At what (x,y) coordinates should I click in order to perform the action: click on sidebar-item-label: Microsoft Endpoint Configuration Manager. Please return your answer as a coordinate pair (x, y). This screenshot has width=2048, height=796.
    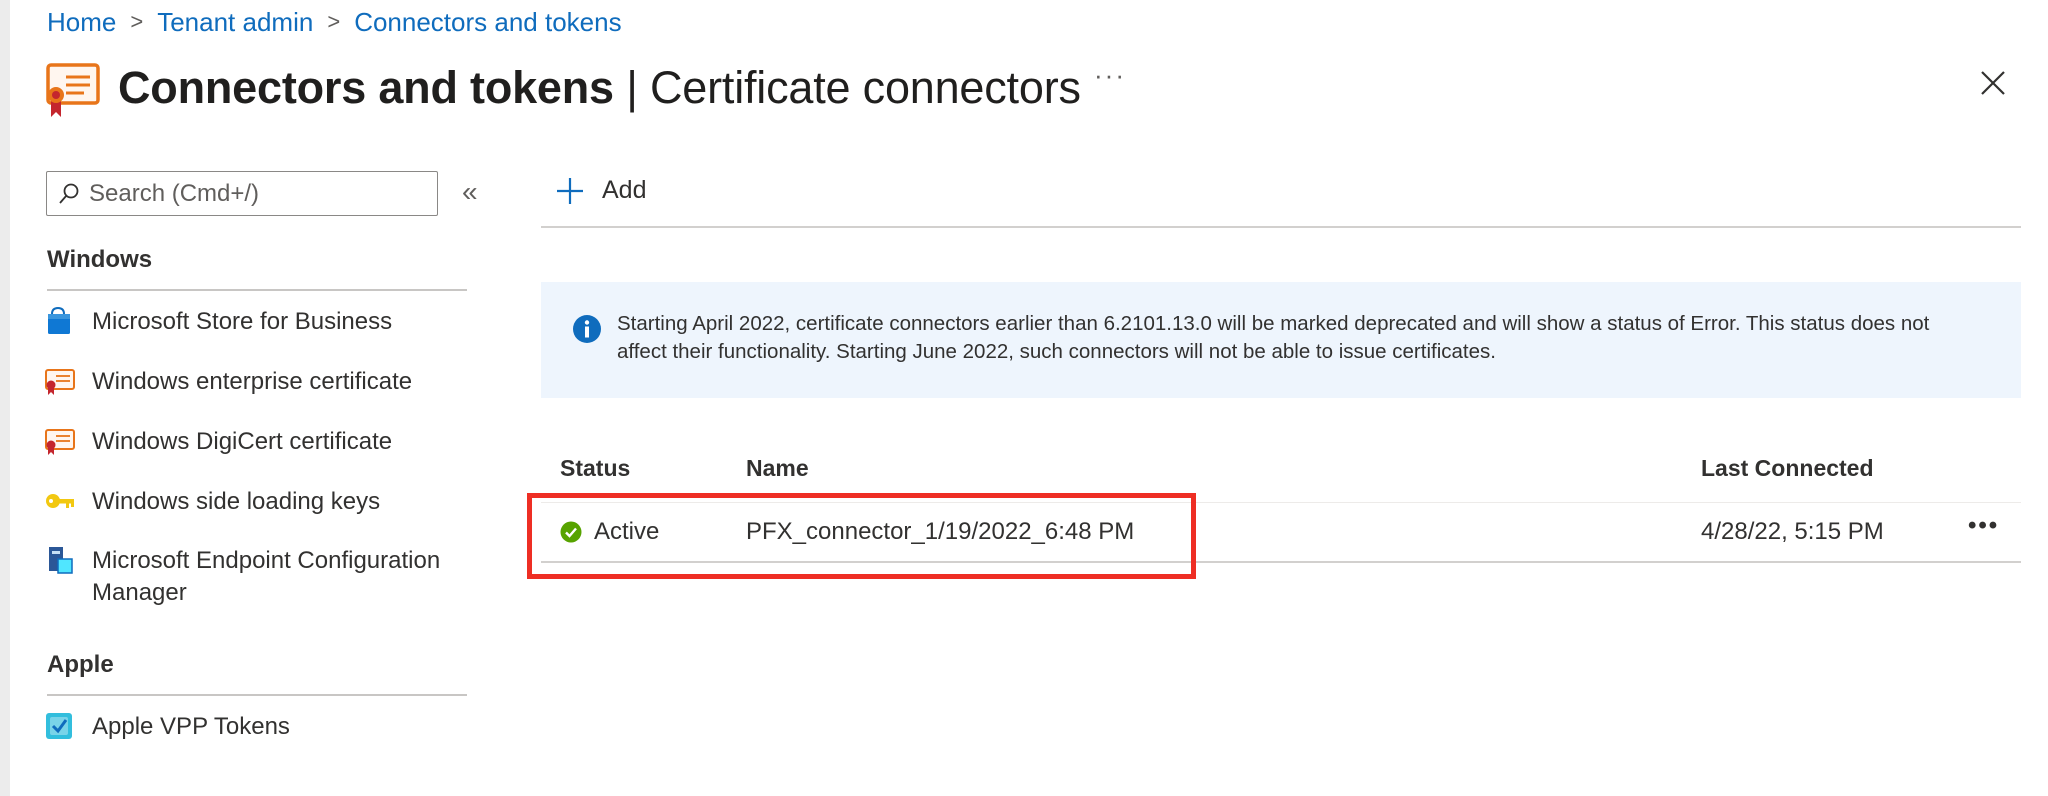
    Looking at the image, I should click on (266, 576).